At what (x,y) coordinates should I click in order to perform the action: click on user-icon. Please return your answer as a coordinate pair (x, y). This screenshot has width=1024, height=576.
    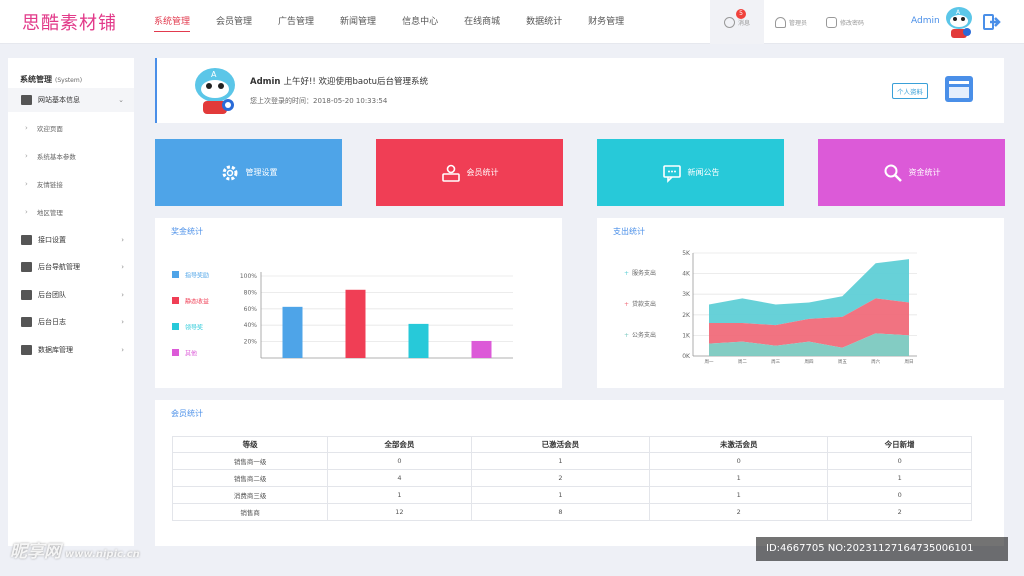
    Looking at the image, I should click on (780, 22).